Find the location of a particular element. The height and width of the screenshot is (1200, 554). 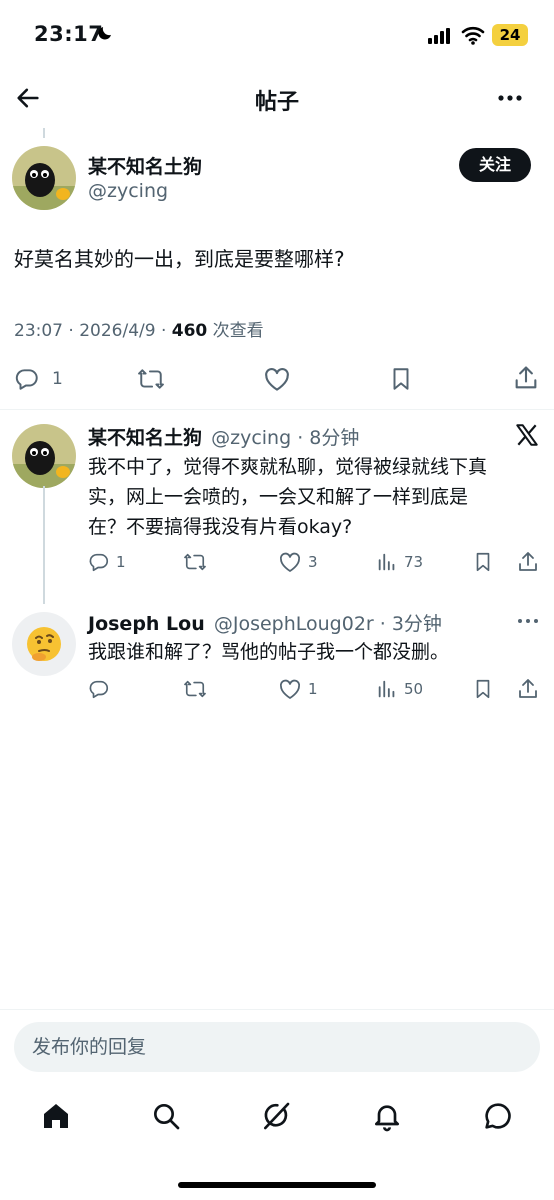

home-icon is located at coordinates (56, 1116).